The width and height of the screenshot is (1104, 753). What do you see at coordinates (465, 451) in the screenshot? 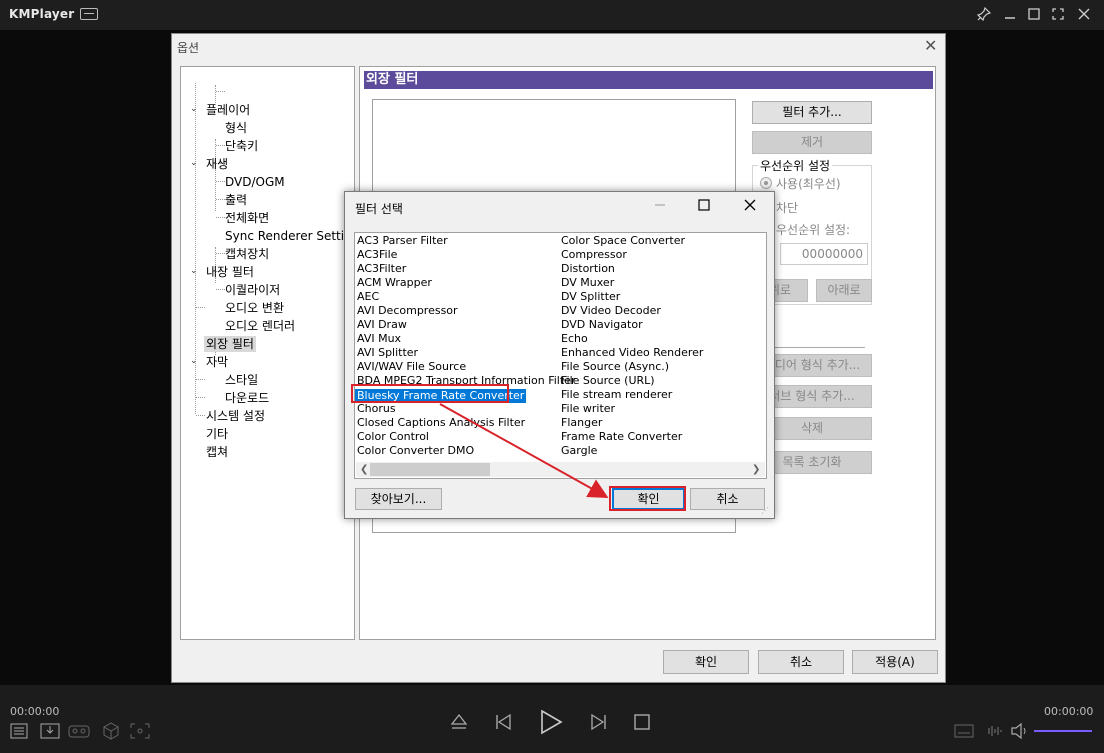
I see `list-item: Color Converter DMO` at bounding box center [465, 451].